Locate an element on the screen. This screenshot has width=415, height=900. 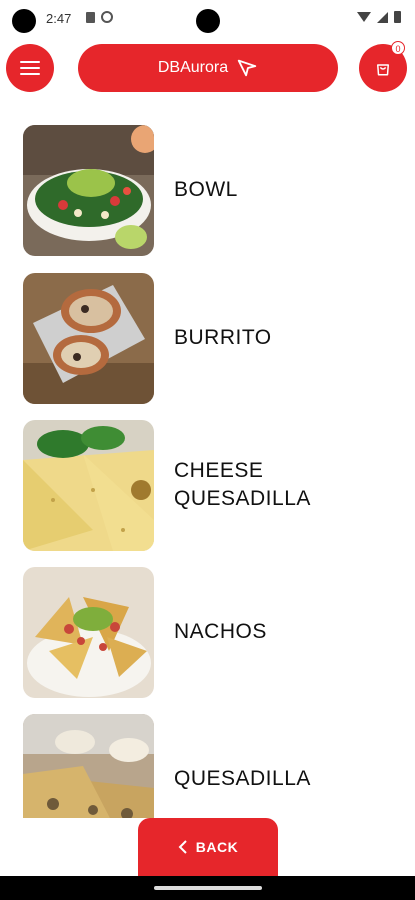
nachos-image is located at coordinates (88, 632).